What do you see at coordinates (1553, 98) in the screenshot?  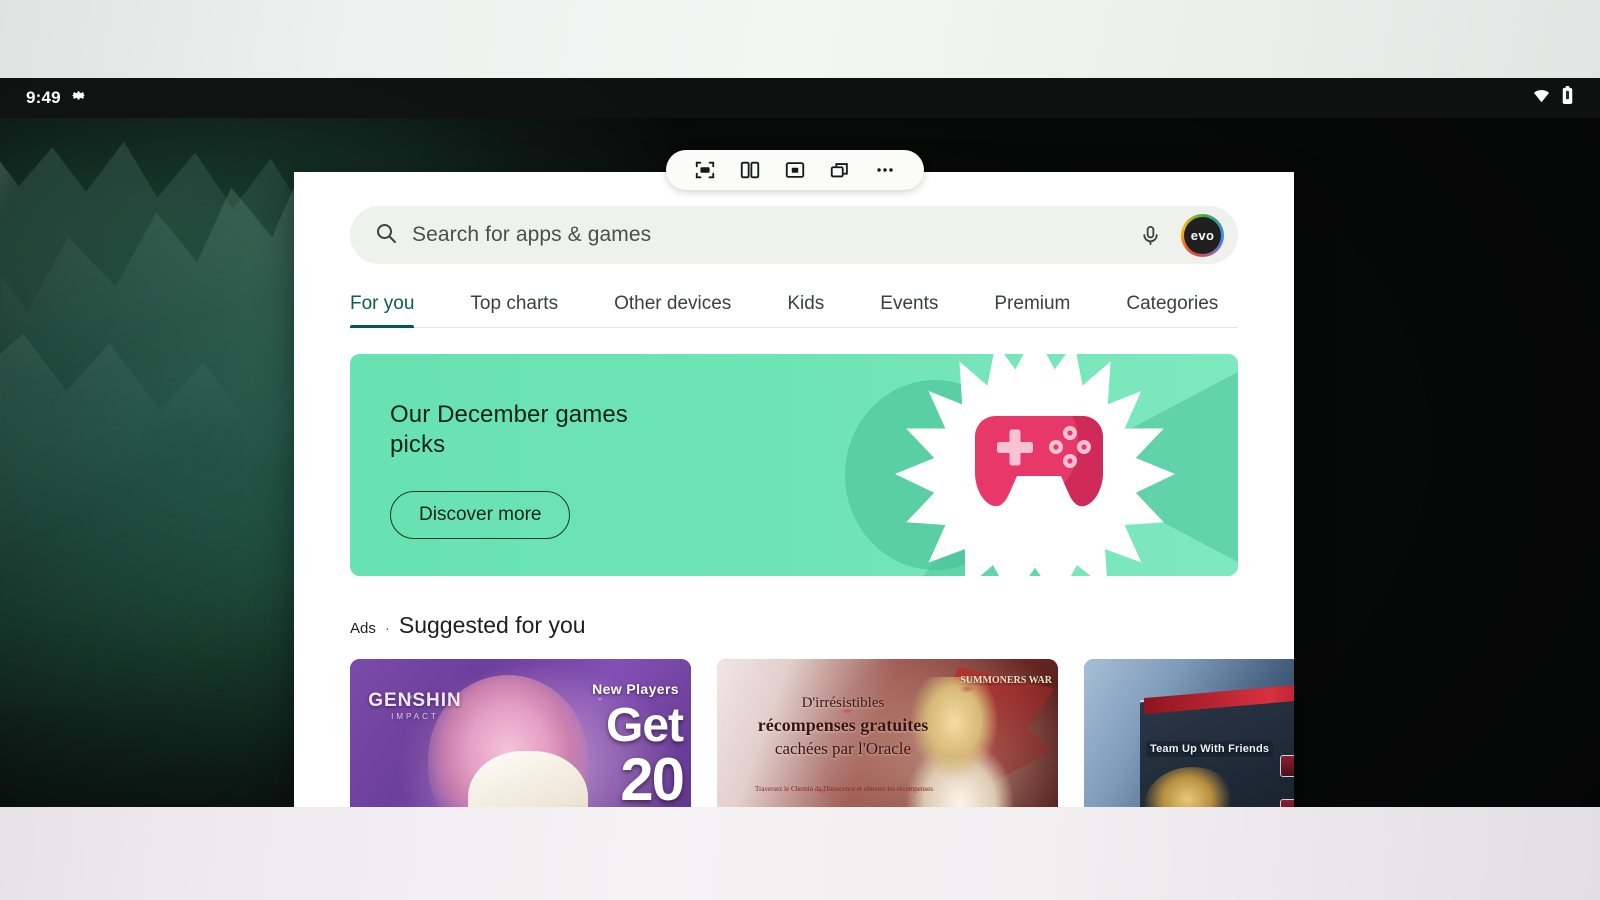 I see `status-bar-right` at bounding box center [1553, 98].